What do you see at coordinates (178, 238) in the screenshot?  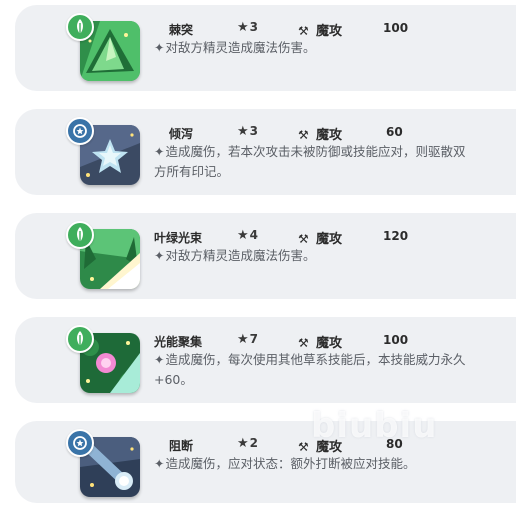 I see `skill-name: 叶绿光束` at bounding box center [178, 238].